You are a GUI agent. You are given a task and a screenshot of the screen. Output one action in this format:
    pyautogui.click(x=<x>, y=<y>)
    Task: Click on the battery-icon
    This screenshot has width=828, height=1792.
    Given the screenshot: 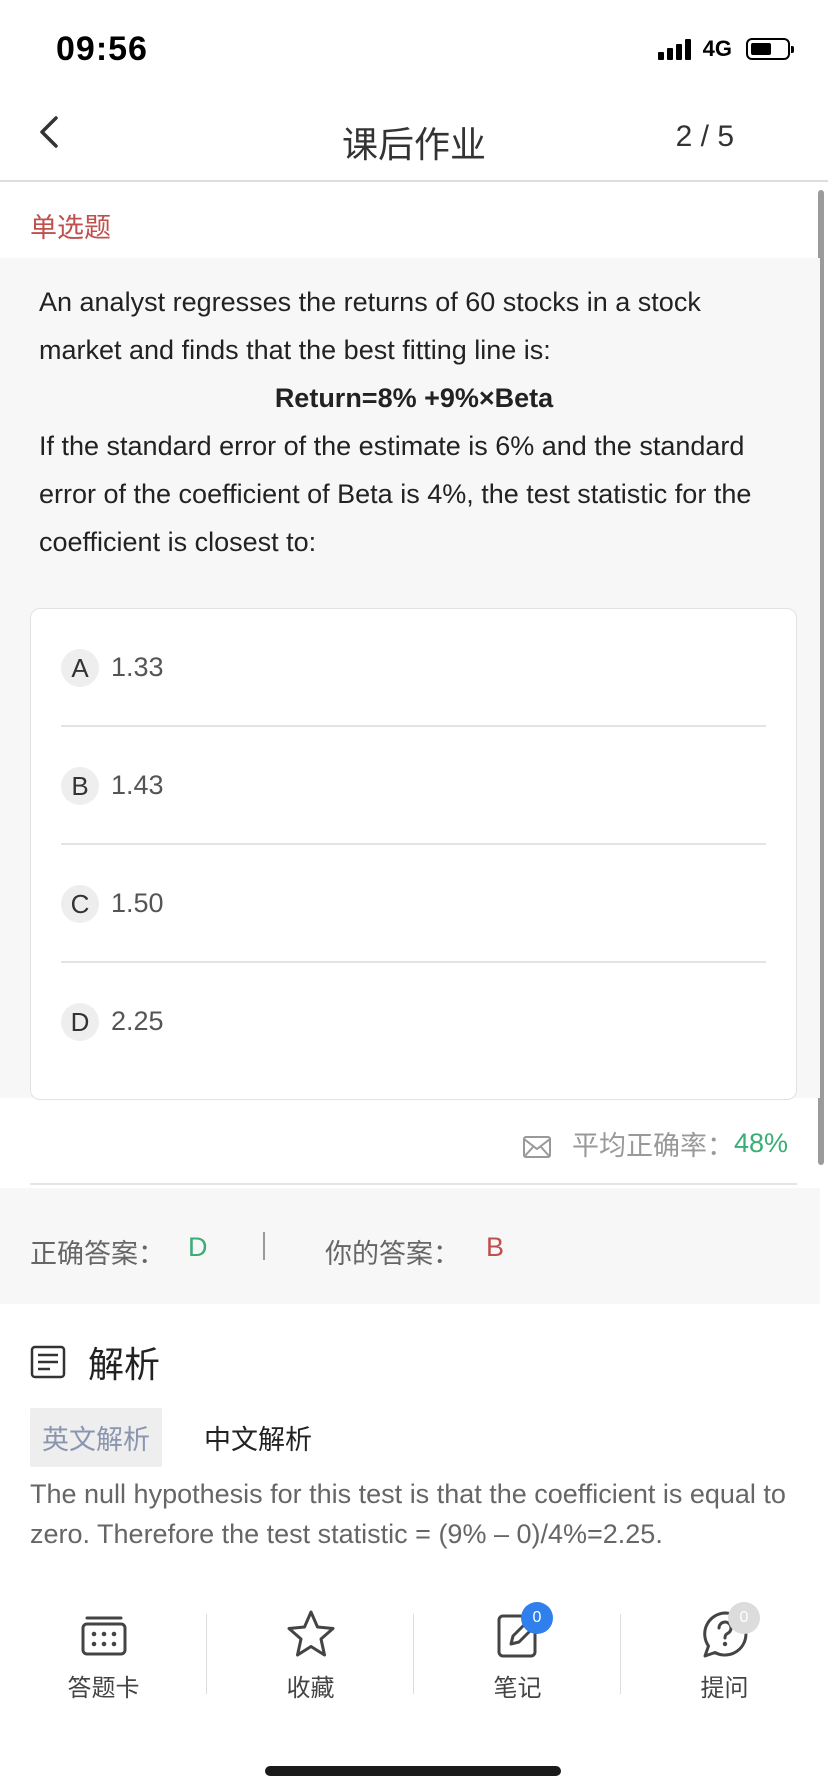 What is the action you would take?
    pyautogui.click(x=770, y=49)
    